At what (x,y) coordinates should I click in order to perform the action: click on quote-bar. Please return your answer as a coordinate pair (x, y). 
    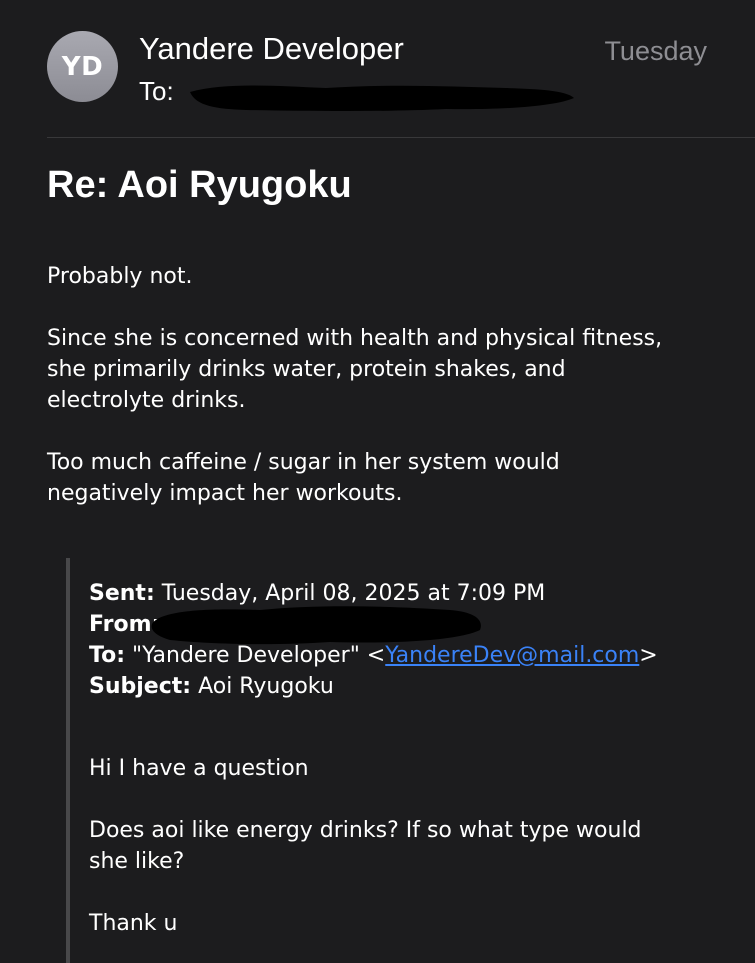
    Looking at the image, I should click on (68, 760).